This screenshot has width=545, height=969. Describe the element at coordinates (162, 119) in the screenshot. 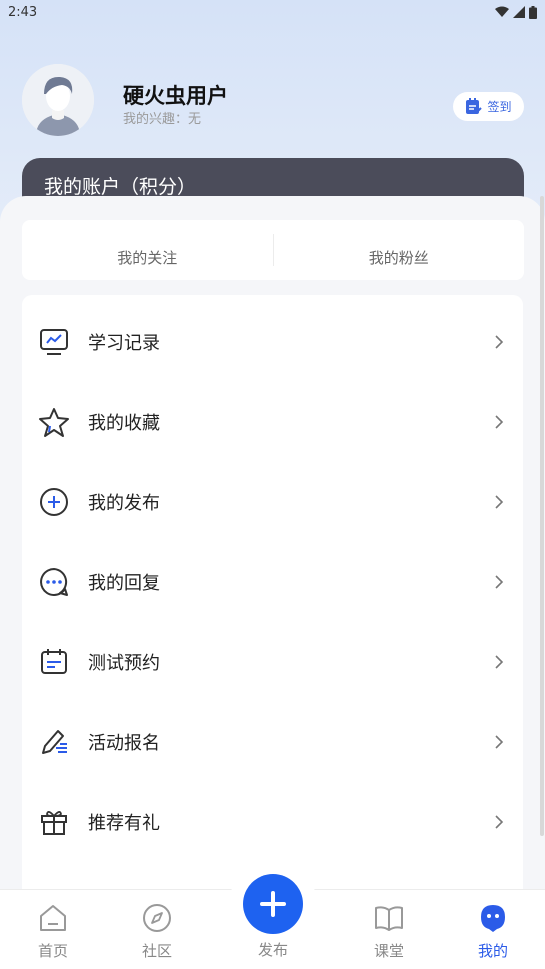

I see `interest-text: 我的兴趣：无` at that location.